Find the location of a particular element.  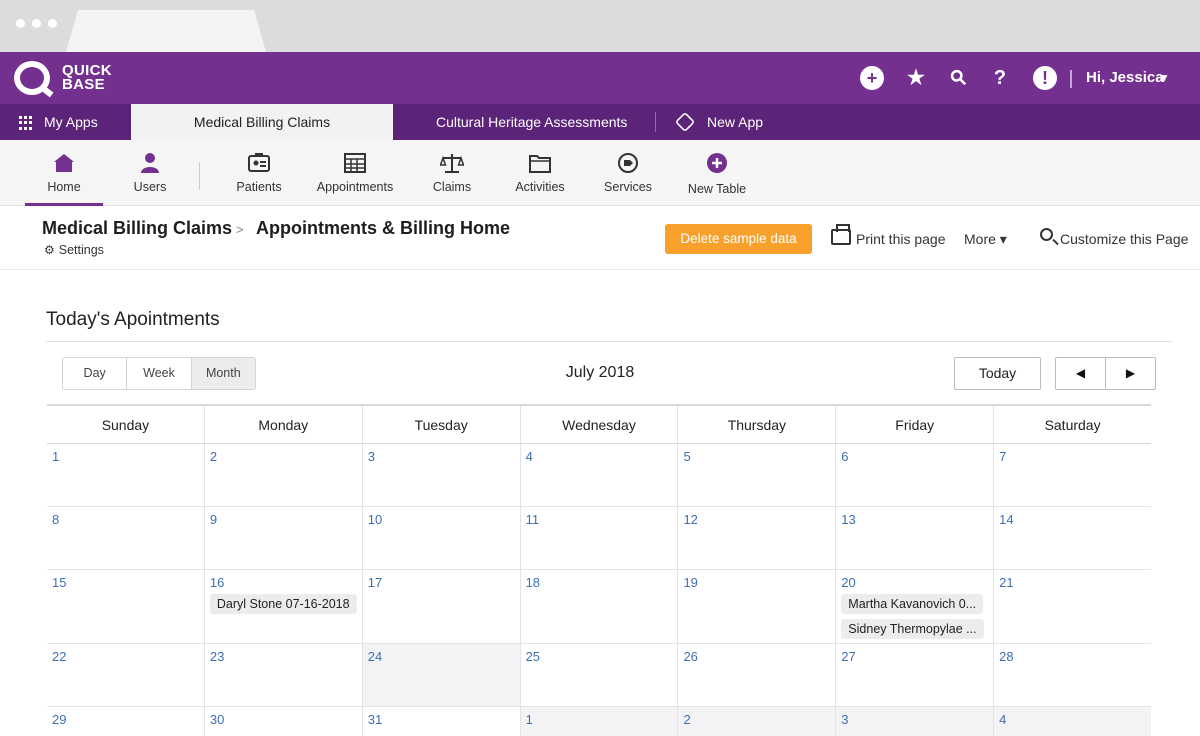

tab-new-app: New App is located at coordinates (735, 122).